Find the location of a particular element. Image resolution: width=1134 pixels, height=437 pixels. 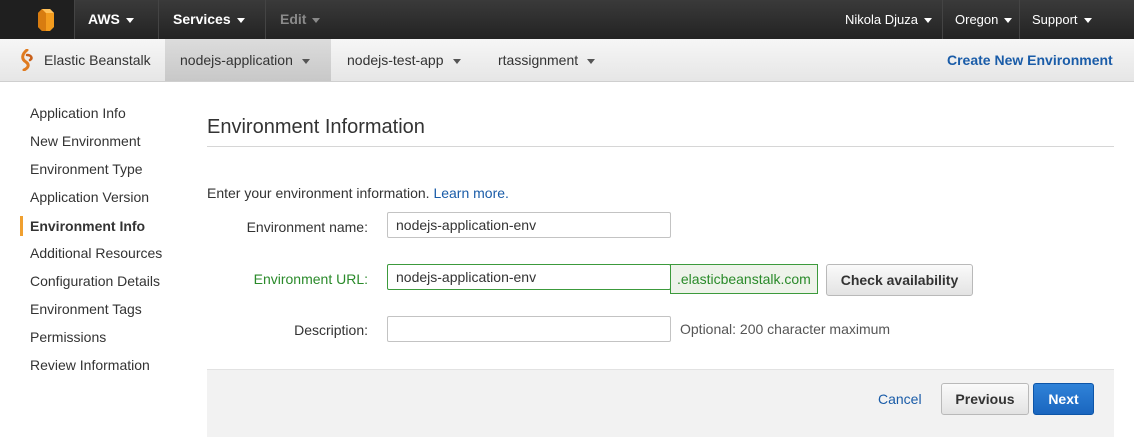

services-menu: Services is located at coordinates (209, 19).